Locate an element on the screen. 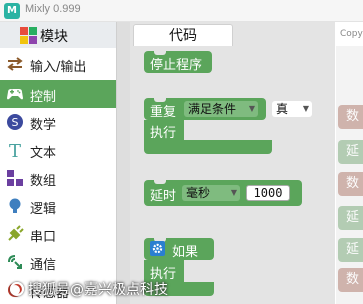 Image resolution: width=363 pixels, height=304 pixels. condition-value: 真 is located at coordinates (282, 109).